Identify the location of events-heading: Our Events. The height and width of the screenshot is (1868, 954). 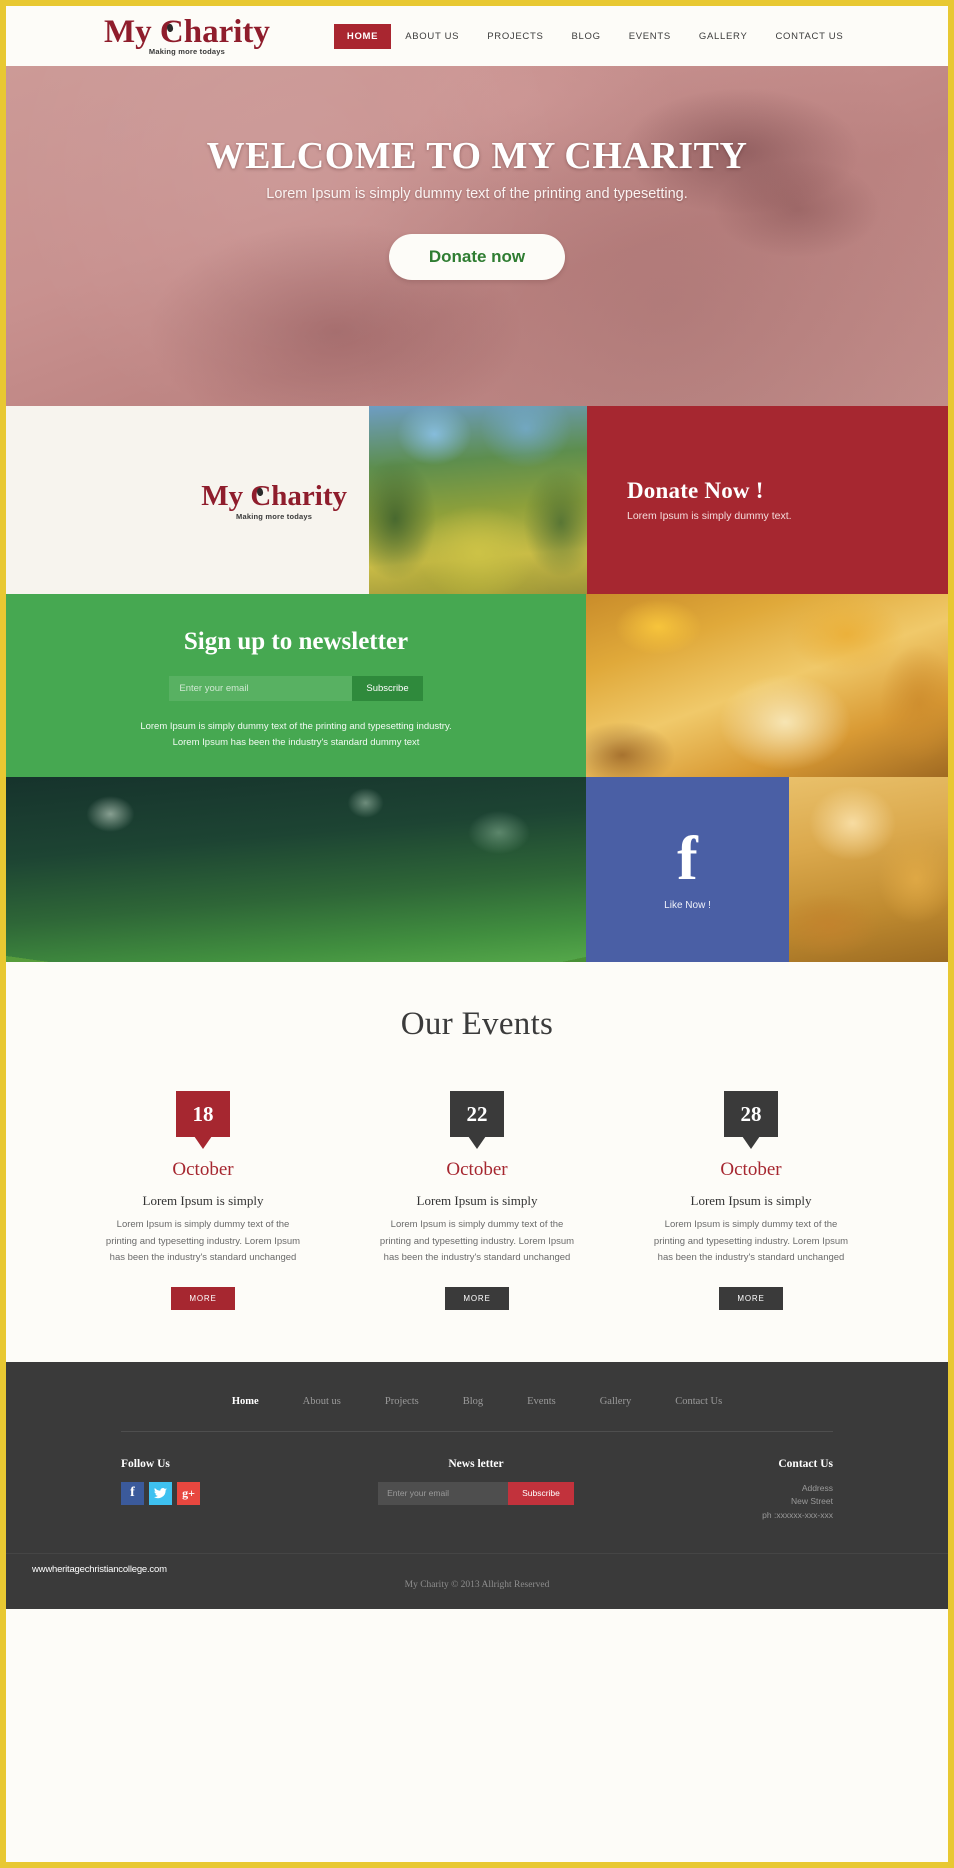
(477, 1024).